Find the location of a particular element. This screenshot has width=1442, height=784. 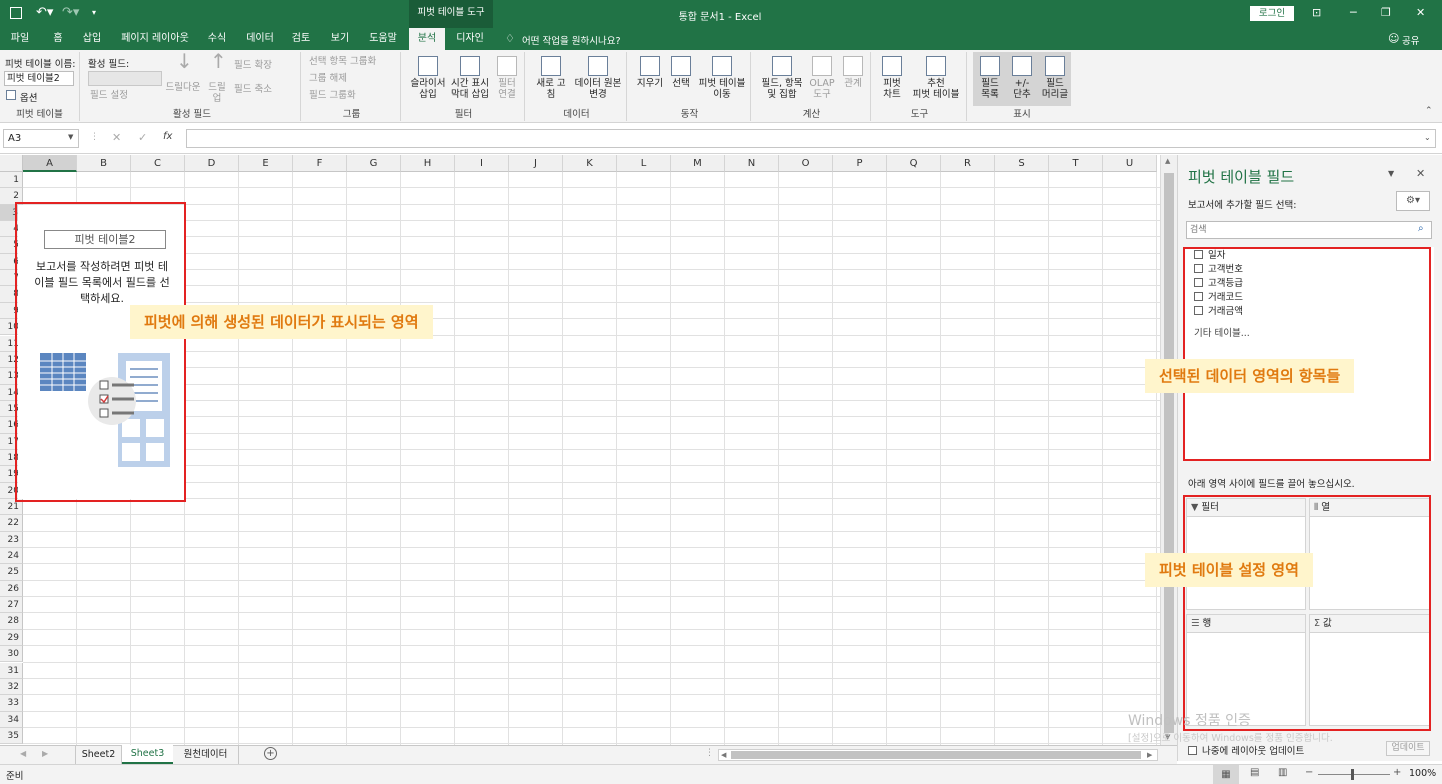

zoom-out-icon: − is located at coordinates (1309, 772).